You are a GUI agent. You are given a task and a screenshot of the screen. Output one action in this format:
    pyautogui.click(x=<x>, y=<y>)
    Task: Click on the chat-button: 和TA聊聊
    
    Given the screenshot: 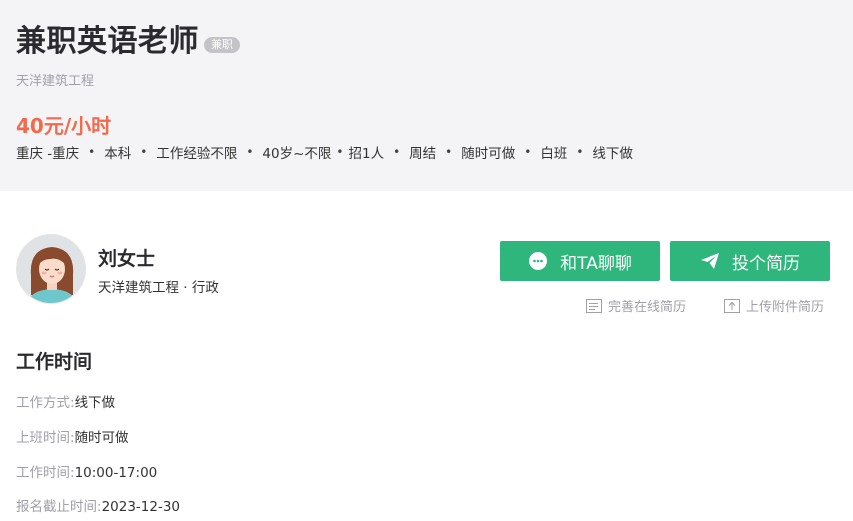 What is the action you would take?
    pyautogui.click(x=580, y=261)
    